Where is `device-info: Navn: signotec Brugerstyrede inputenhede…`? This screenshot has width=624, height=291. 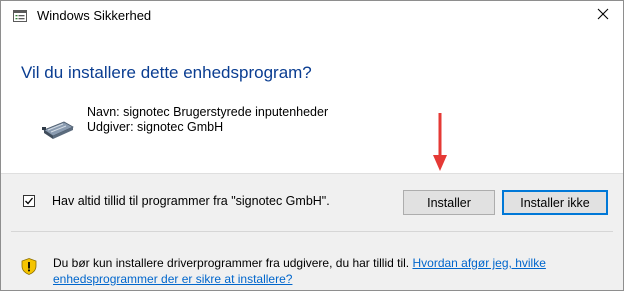
device-info: Navn: signotec Brugerstyrede inputenhede… is located at coordinates (207, 120).